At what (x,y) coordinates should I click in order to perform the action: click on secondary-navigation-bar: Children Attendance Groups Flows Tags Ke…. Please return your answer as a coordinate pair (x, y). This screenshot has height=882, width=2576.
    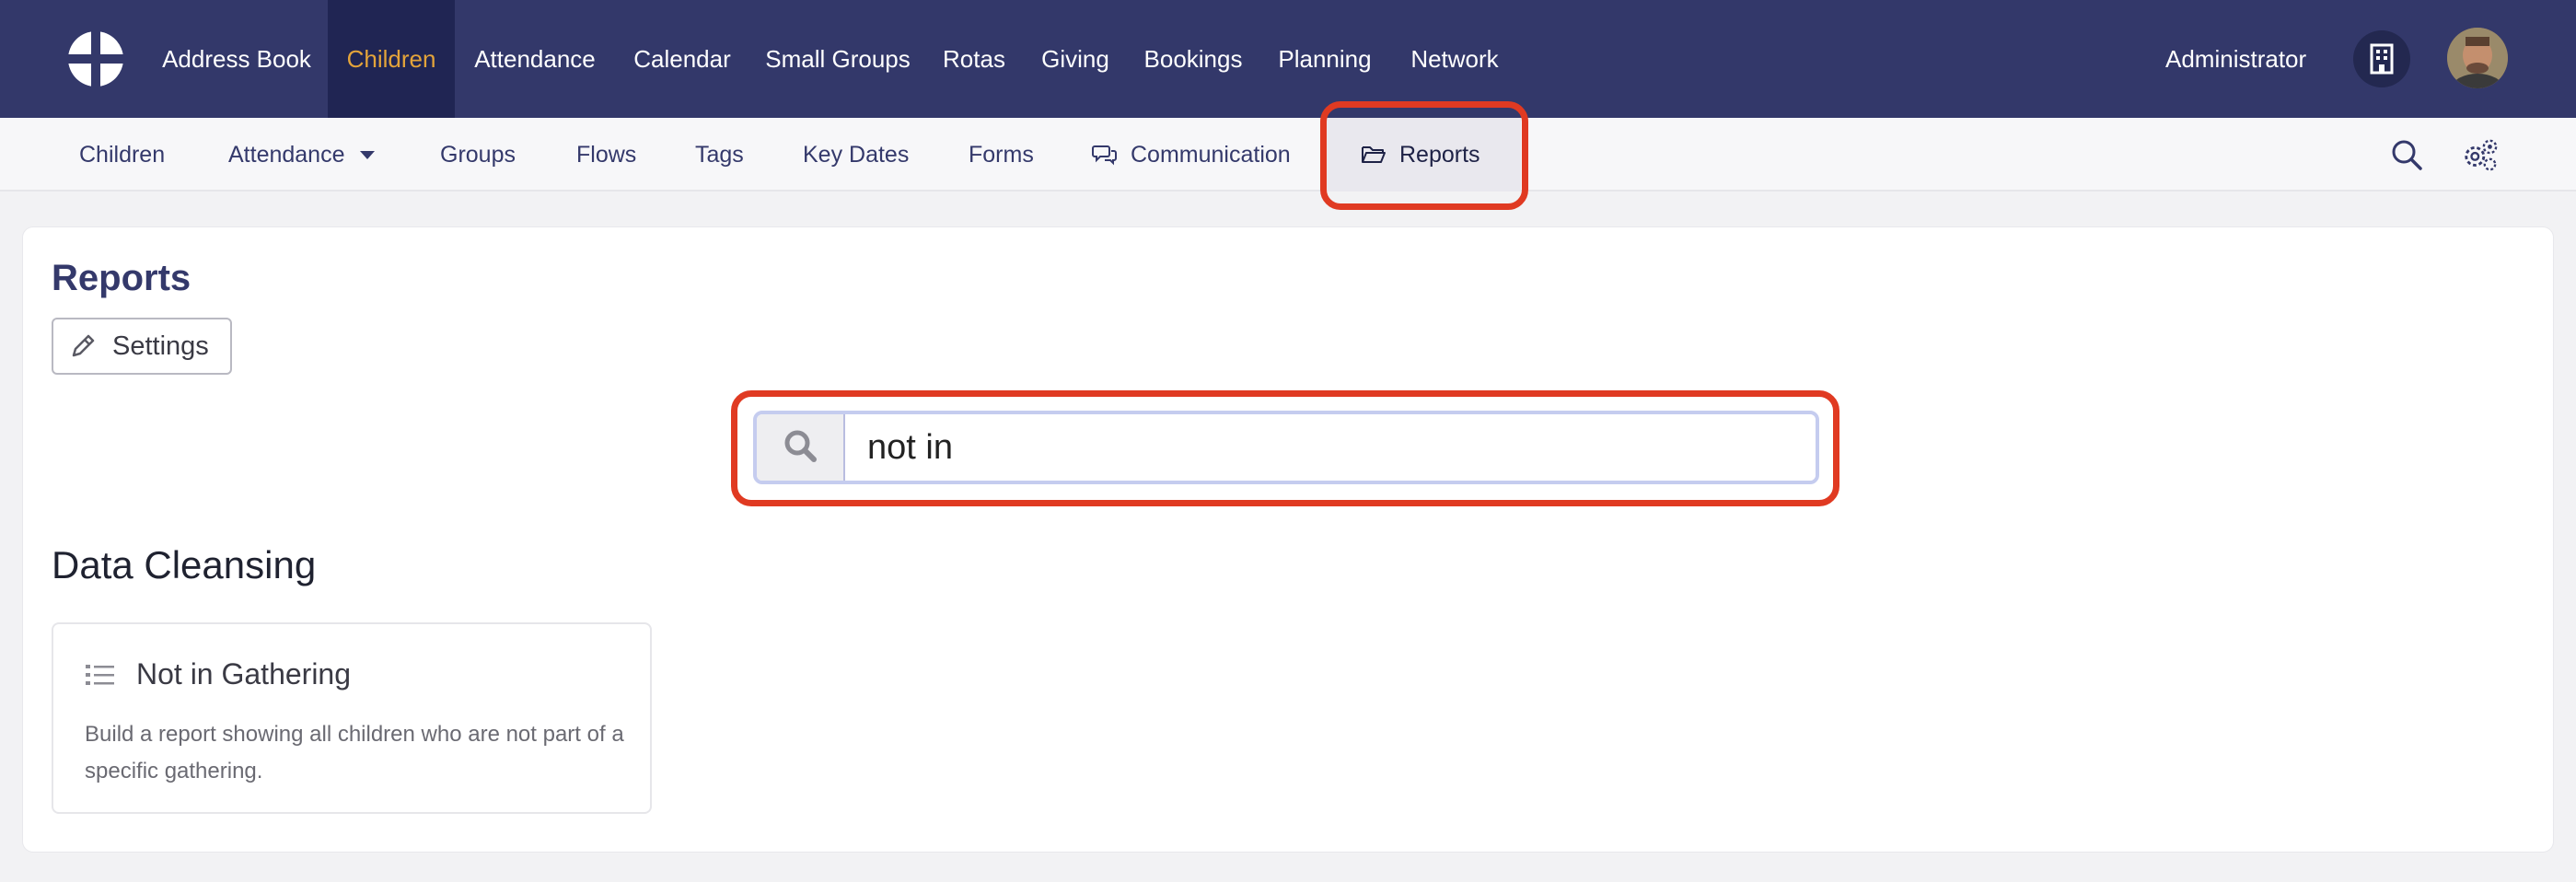
    Looking at the image, I should click on (1288, 154).